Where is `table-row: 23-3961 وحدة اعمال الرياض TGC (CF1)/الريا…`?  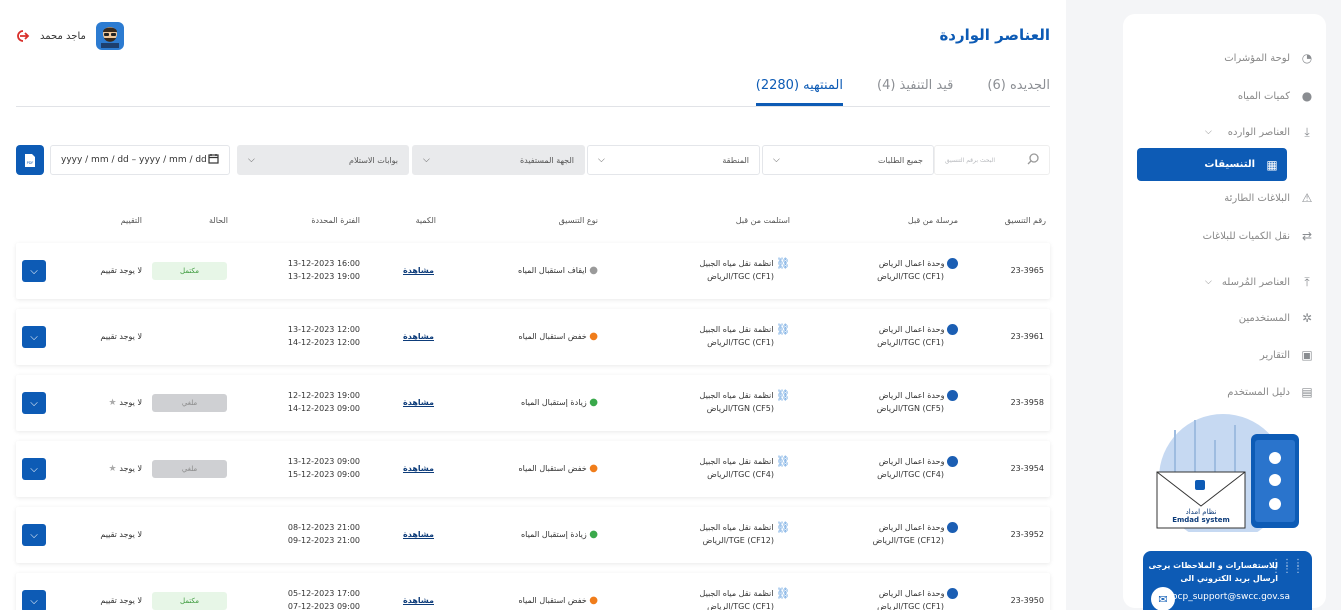 table-row: 23-3961 وحدة اعمال الرياض TGC (CF1)/الريا… is located at coordinates (533, 337).